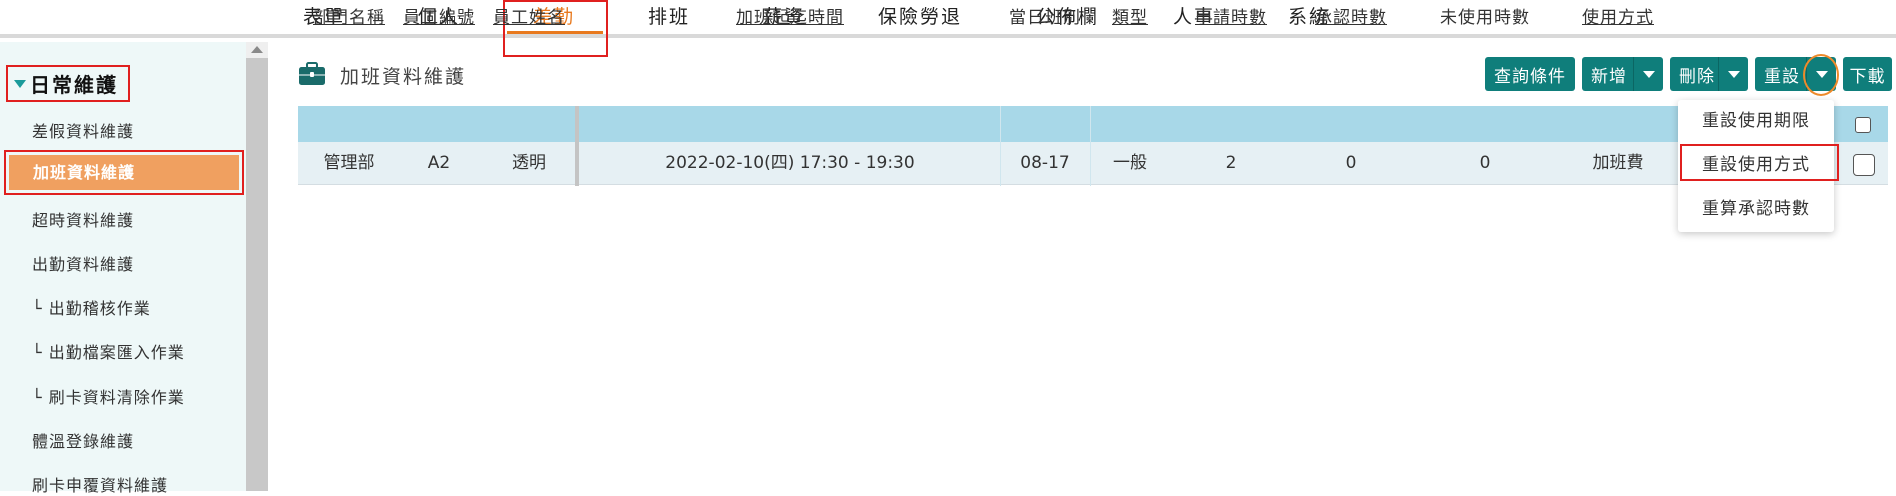 The height and width of the screenshot is (496, 1896). Describe the element at coordinates (108, 396) in the screenshot. I see `sidebar-item-punch-data-clear: └ 刷卡資料清除作業` at that location.